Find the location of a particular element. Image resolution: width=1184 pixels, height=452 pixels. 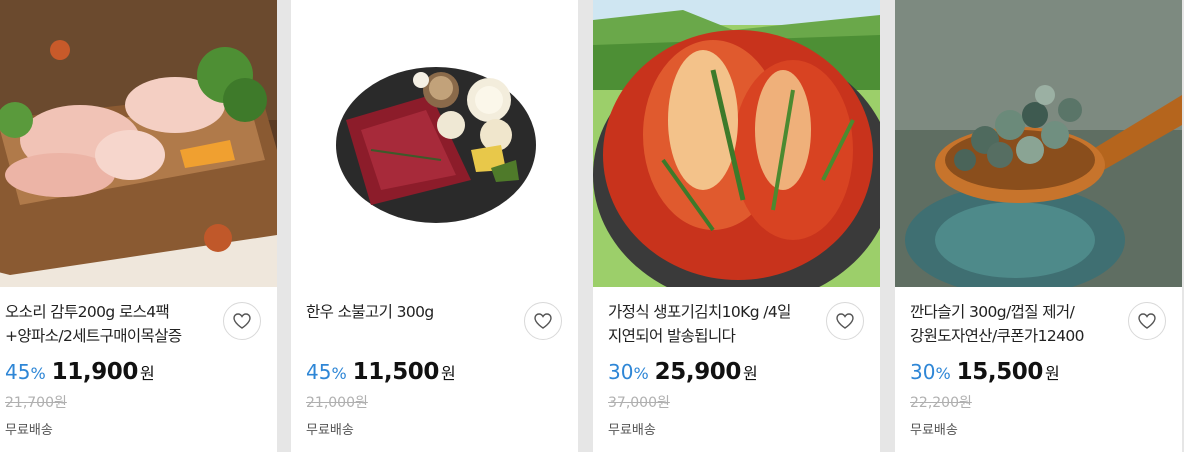

product-title: 깐다슬기 300g/껍질 제거/강원도자연산/쿠폰가12400 is located at coordinates (1012, 324).